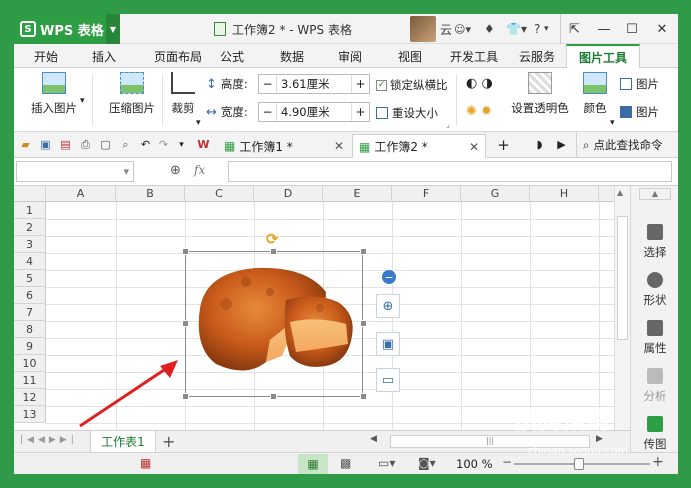 This screenshot has height=488, width=691. I want to click on set-transparent-button: 设置透明色, so click(540, 94).